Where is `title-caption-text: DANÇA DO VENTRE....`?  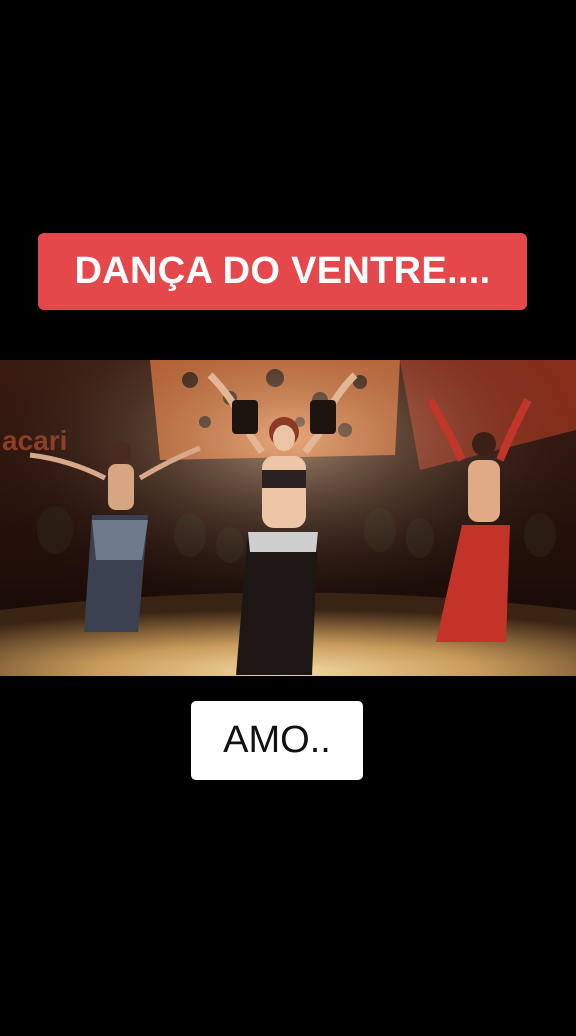 title-caption-text: DANÇA DO VENTRE.... is located at coordinates (282, 271).